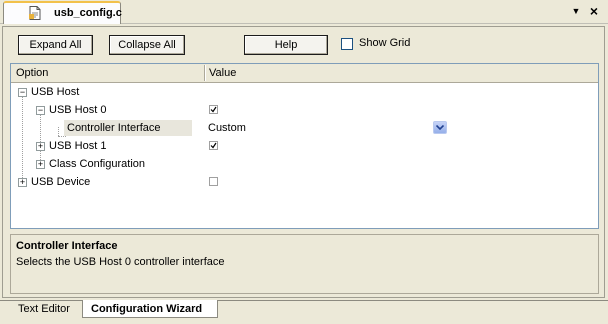 The height and width of the screenshot is (324, 608). I want to click on option-label: USB Host 1, so click(78, 146).